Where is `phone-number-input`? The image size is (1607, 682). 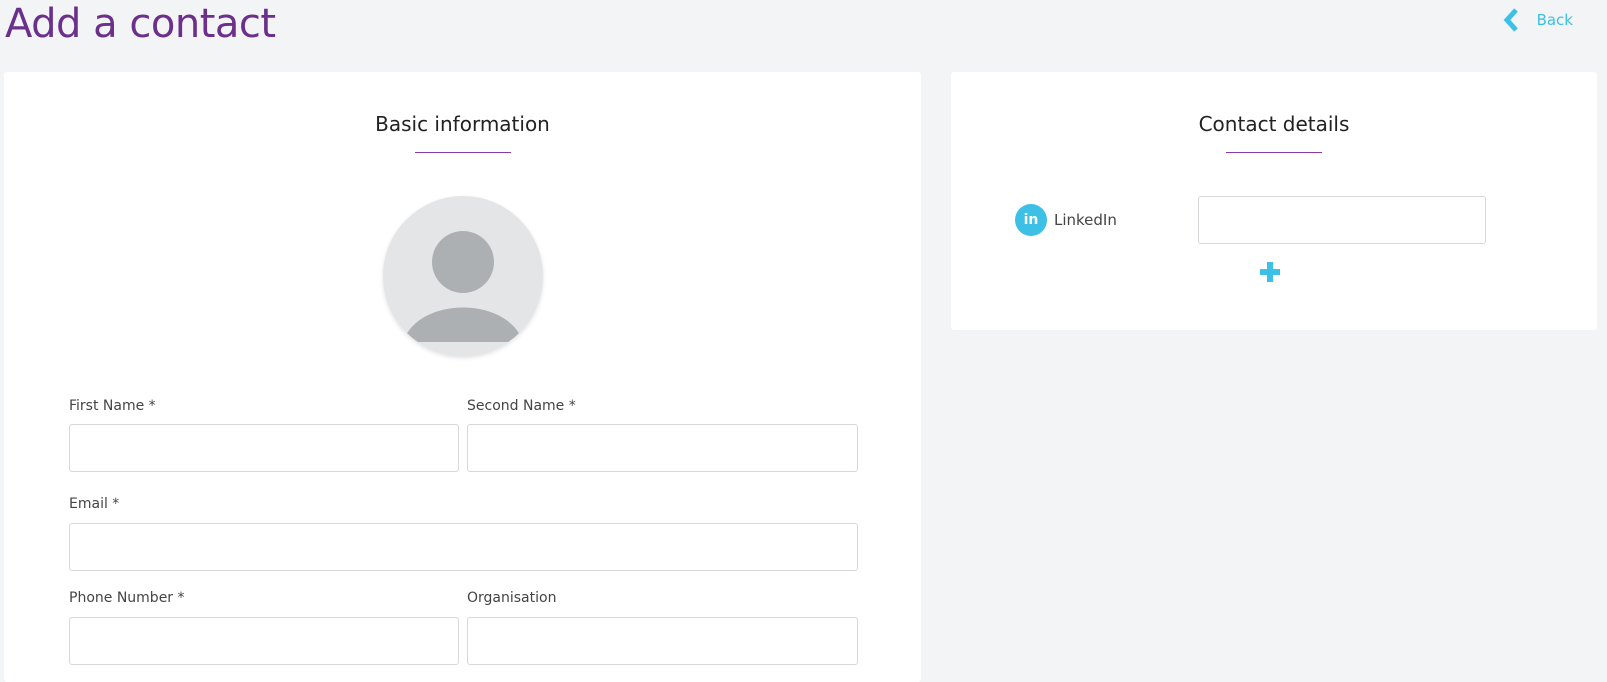
phone-number-input is located at coordinates (264, 641).